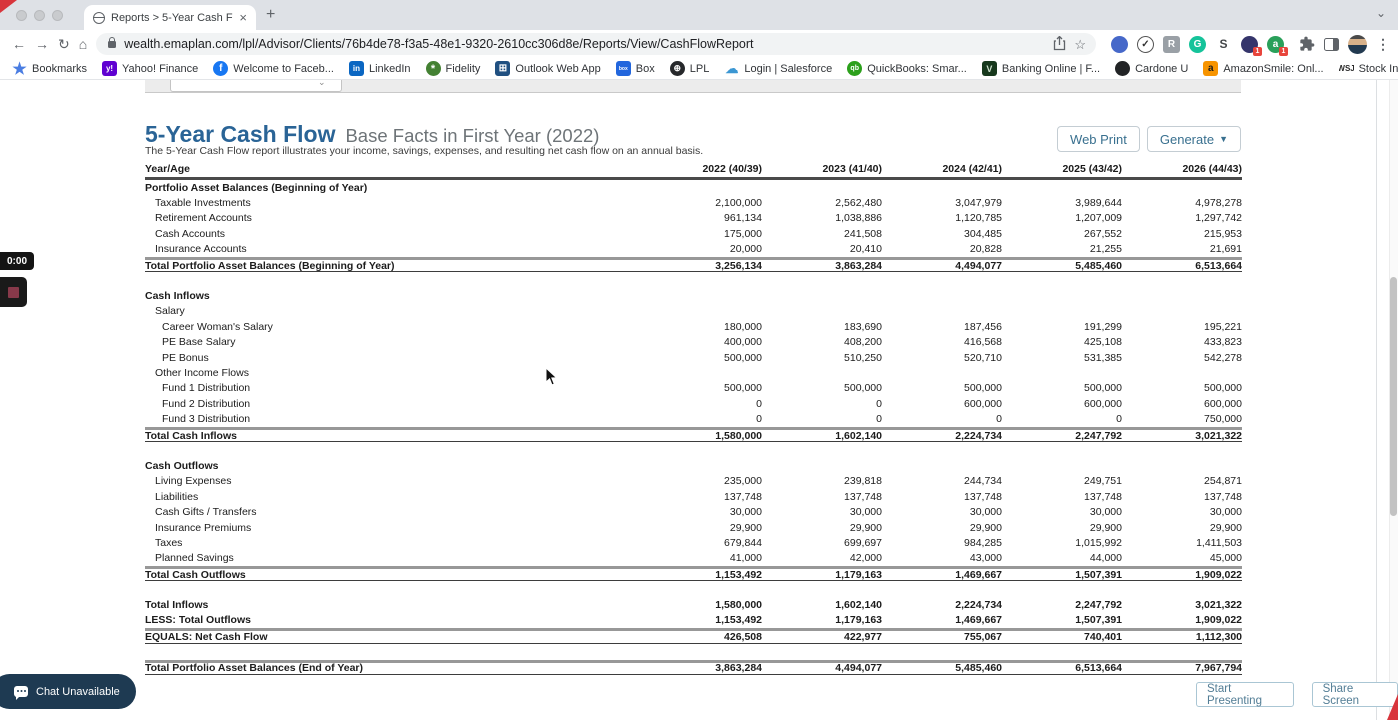  Describe the element at coordinates (693, 652) in the screenshot. I see `table-spacer` at that location.